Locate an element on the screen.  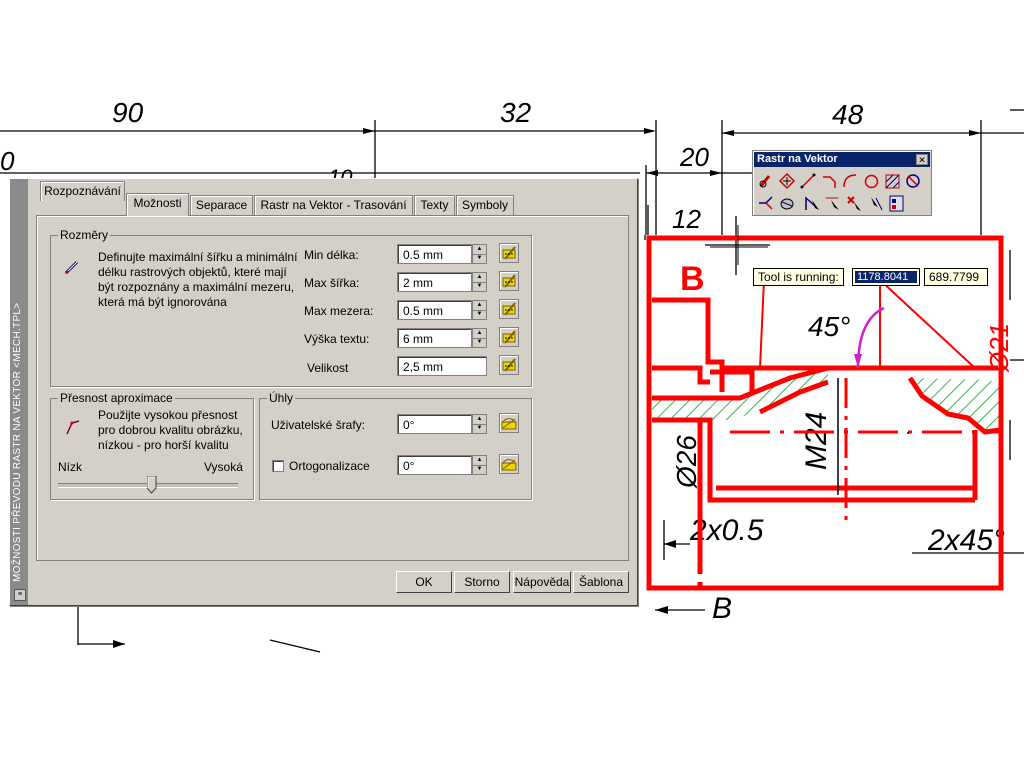
angles-group: Úhly is located at coordinates (395, 445).